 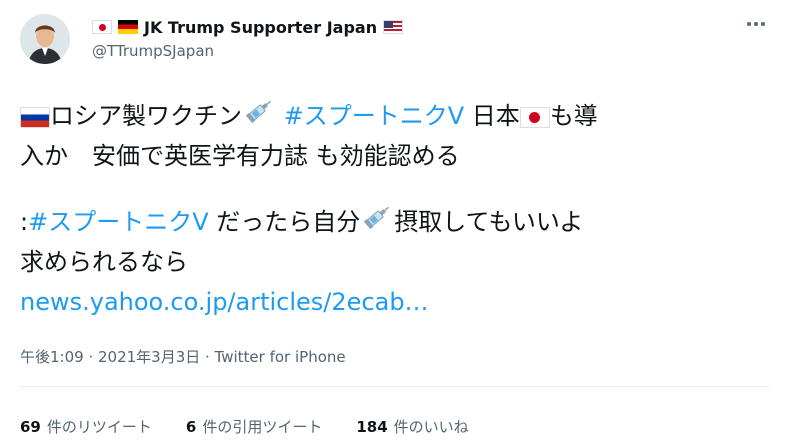 I want to click on author-name-row: JK Trump Supporter Japan, so click(x=248, y=27).